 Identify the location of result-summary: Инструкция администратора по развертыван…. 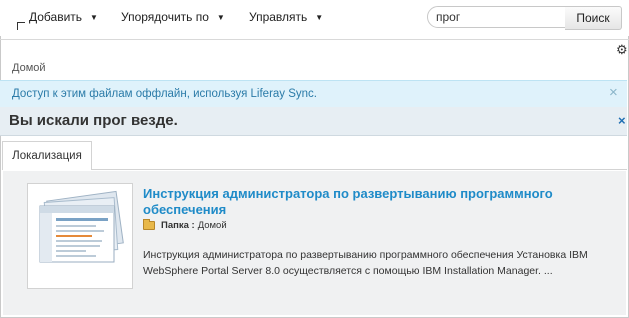
(365, 263).